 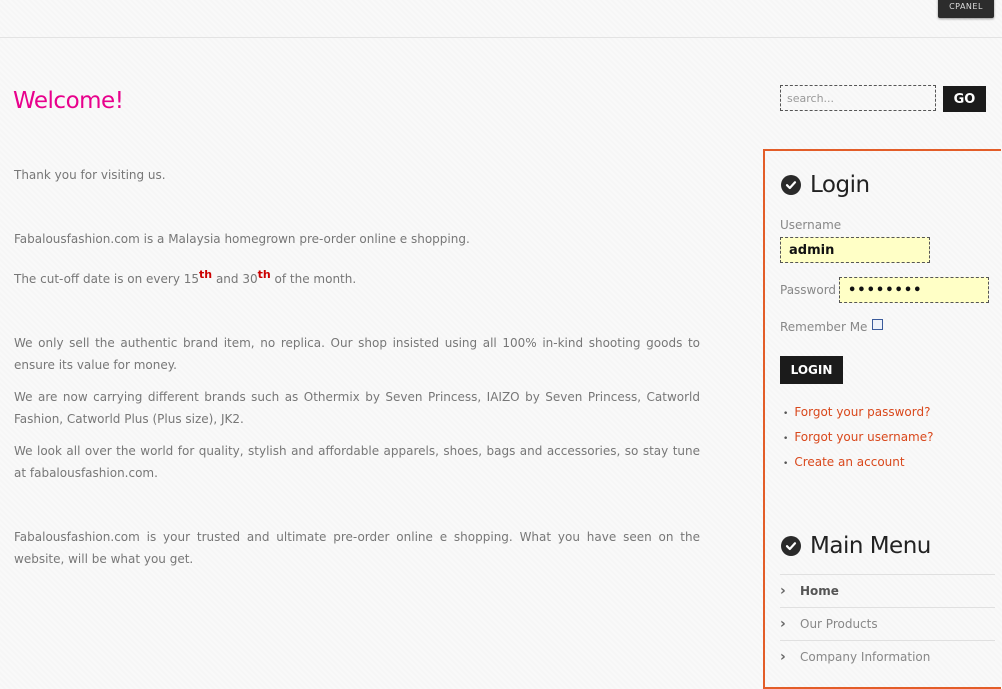 I want to click on menu-item-company-information: › Company Information, so click(x=887, y=656).